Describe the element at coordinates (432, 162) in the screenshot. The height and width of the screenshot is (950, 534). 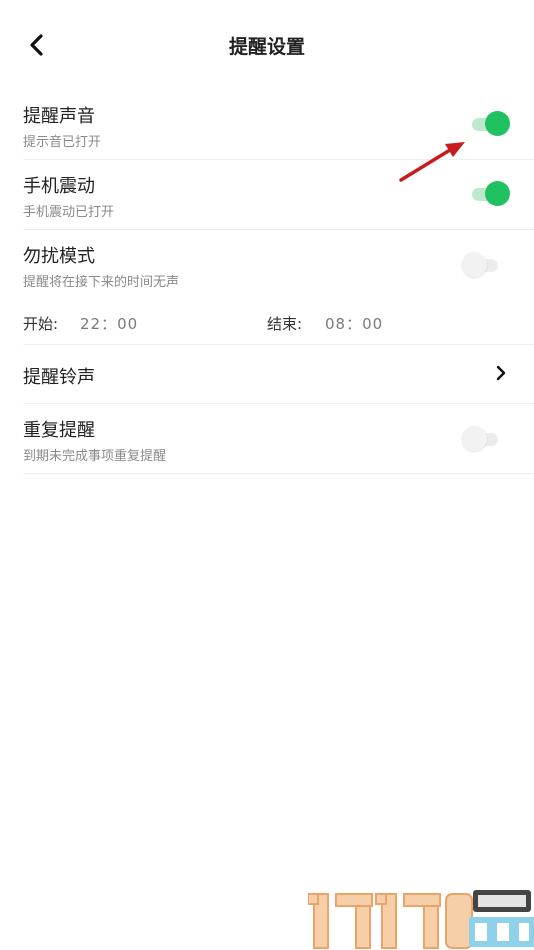
I see `annotation-arrow-icon` at that location.